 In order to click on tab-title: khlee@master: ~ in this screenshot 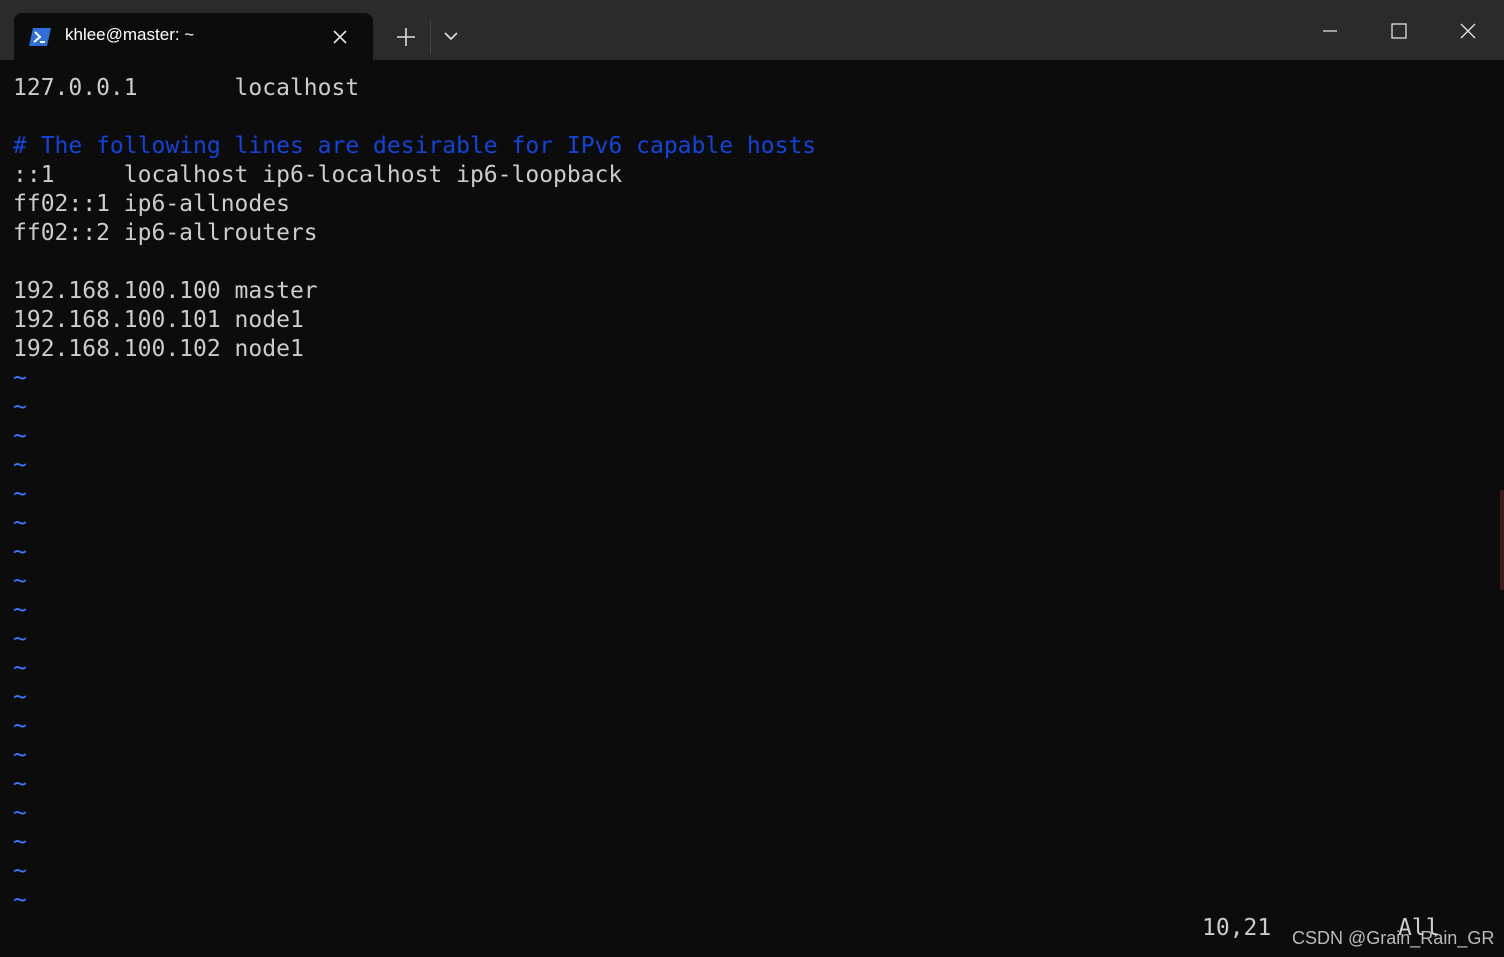, I will do `click(130, 34)`.